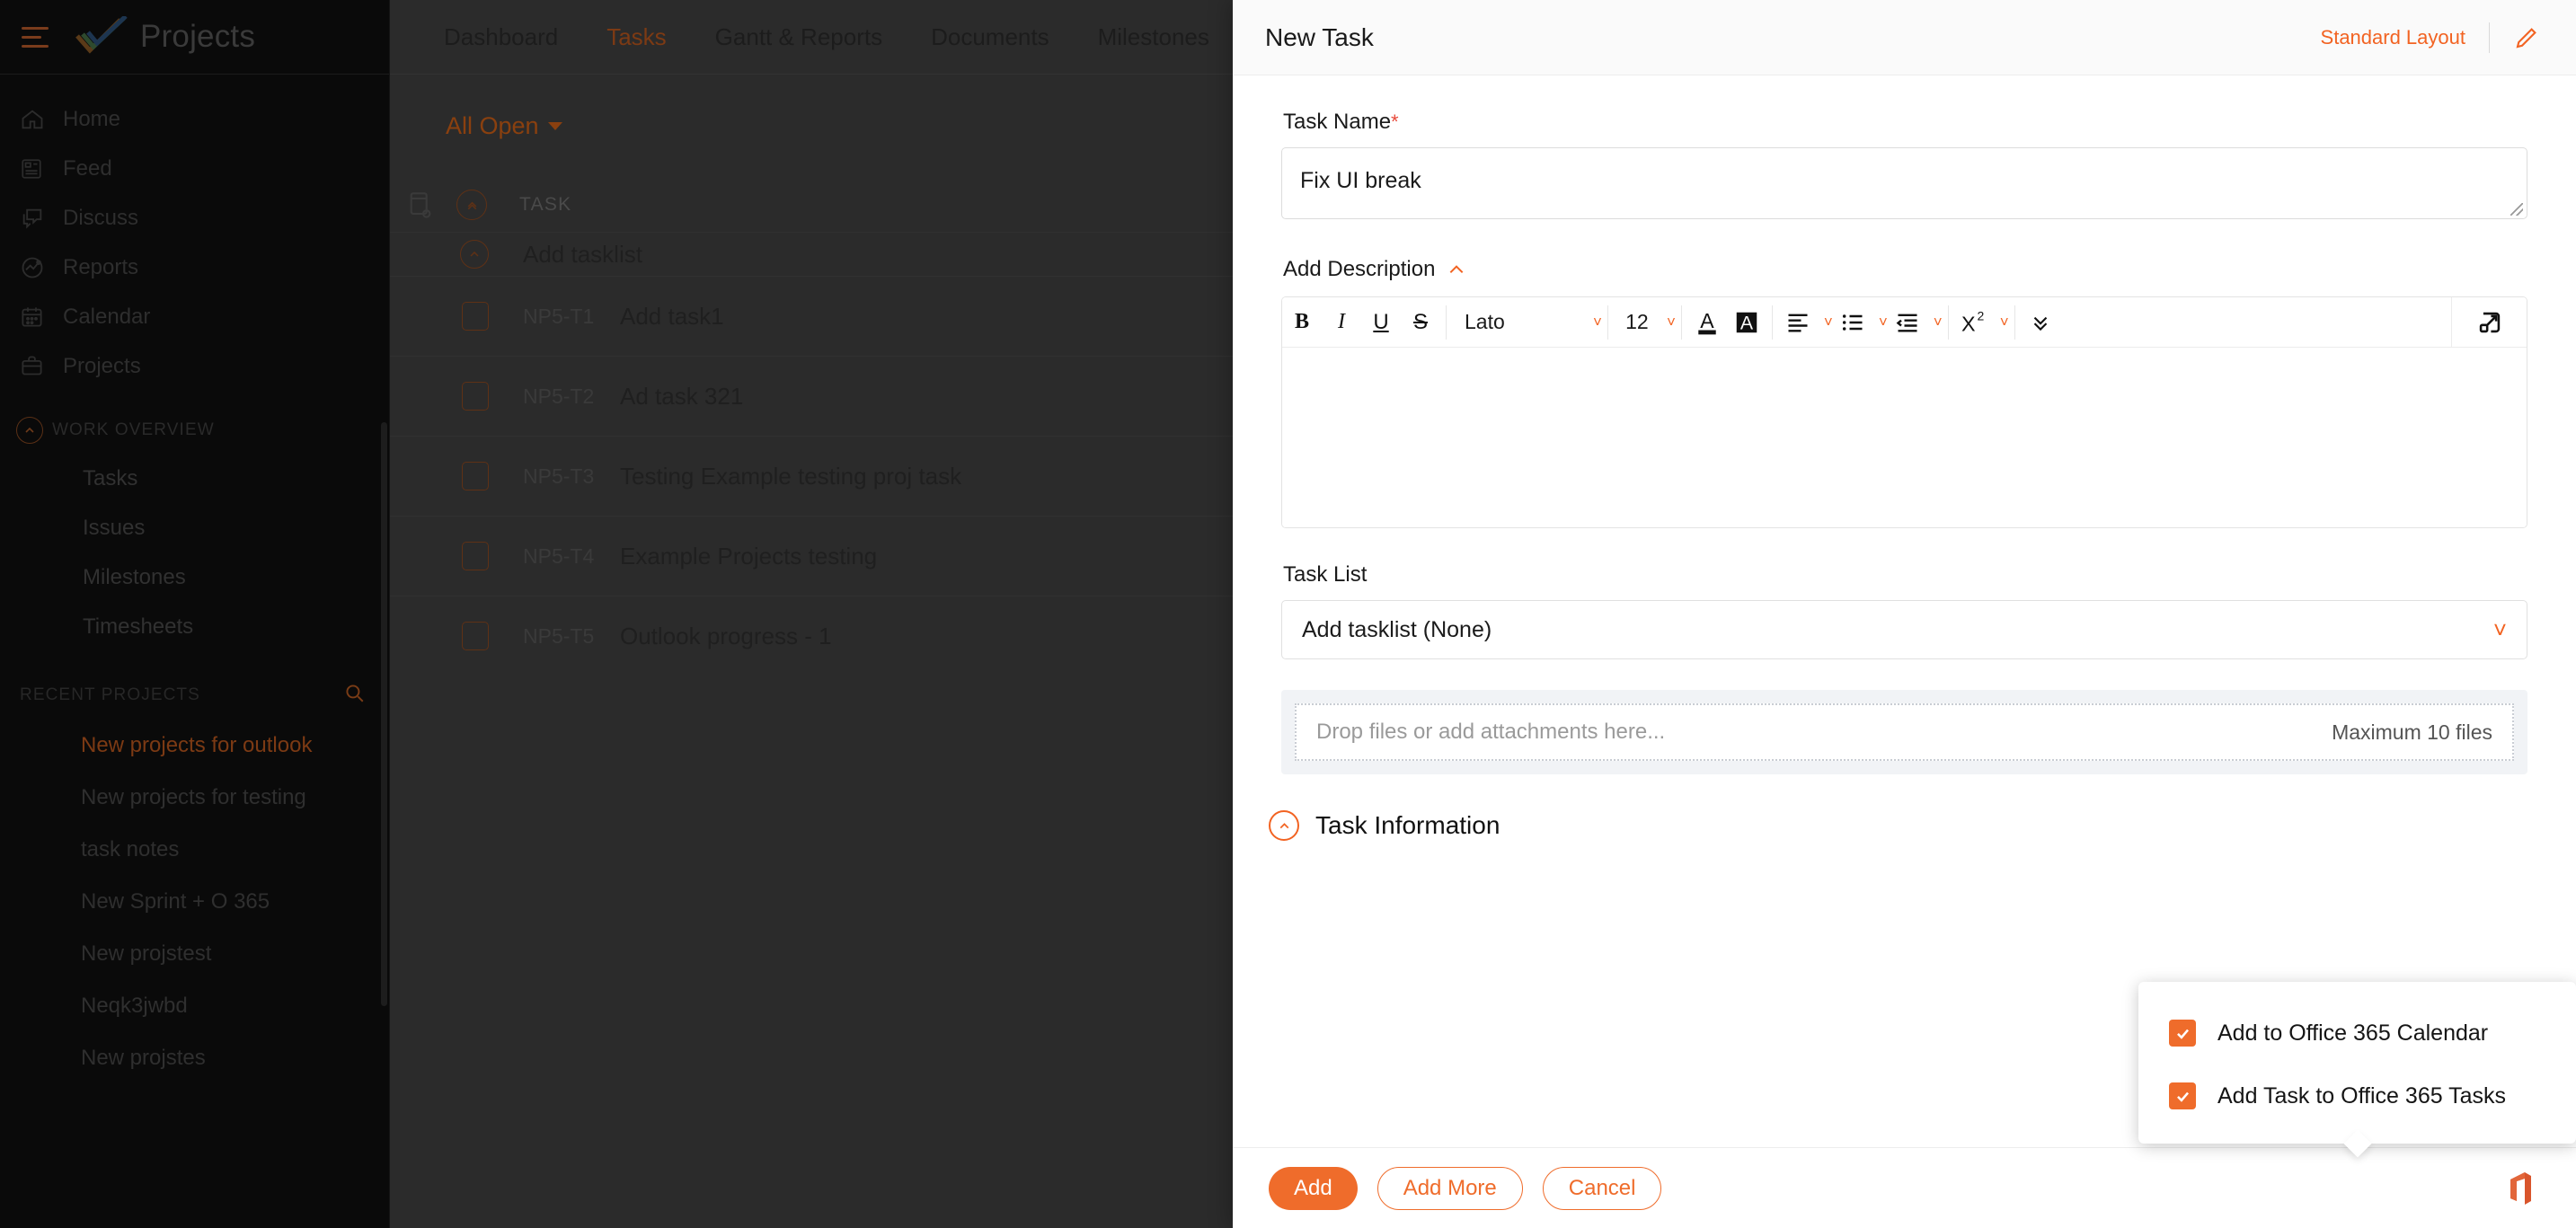 This screenshot has height=1228, width=2576. I want to click on cancel-button: Cancel, so click(1602, 1188).